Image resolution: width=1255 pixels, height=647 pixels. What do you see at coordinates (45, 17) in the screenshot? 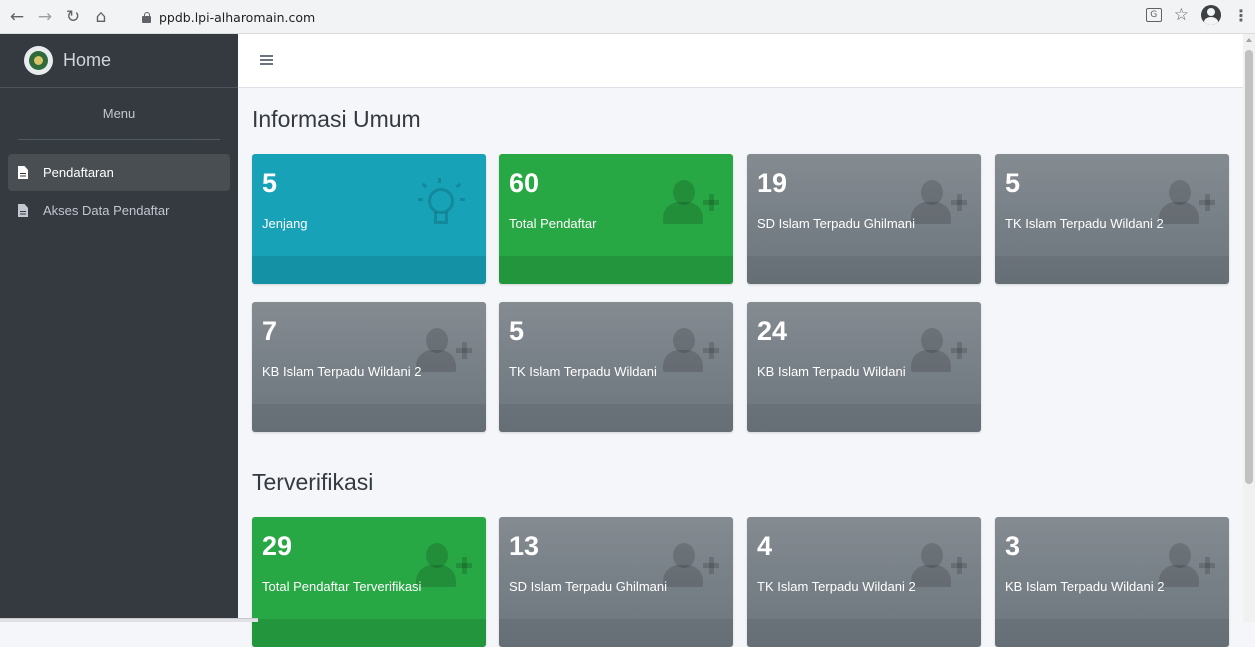
I see `forward-arrow-icon: →` at bounding box center [45, 17].